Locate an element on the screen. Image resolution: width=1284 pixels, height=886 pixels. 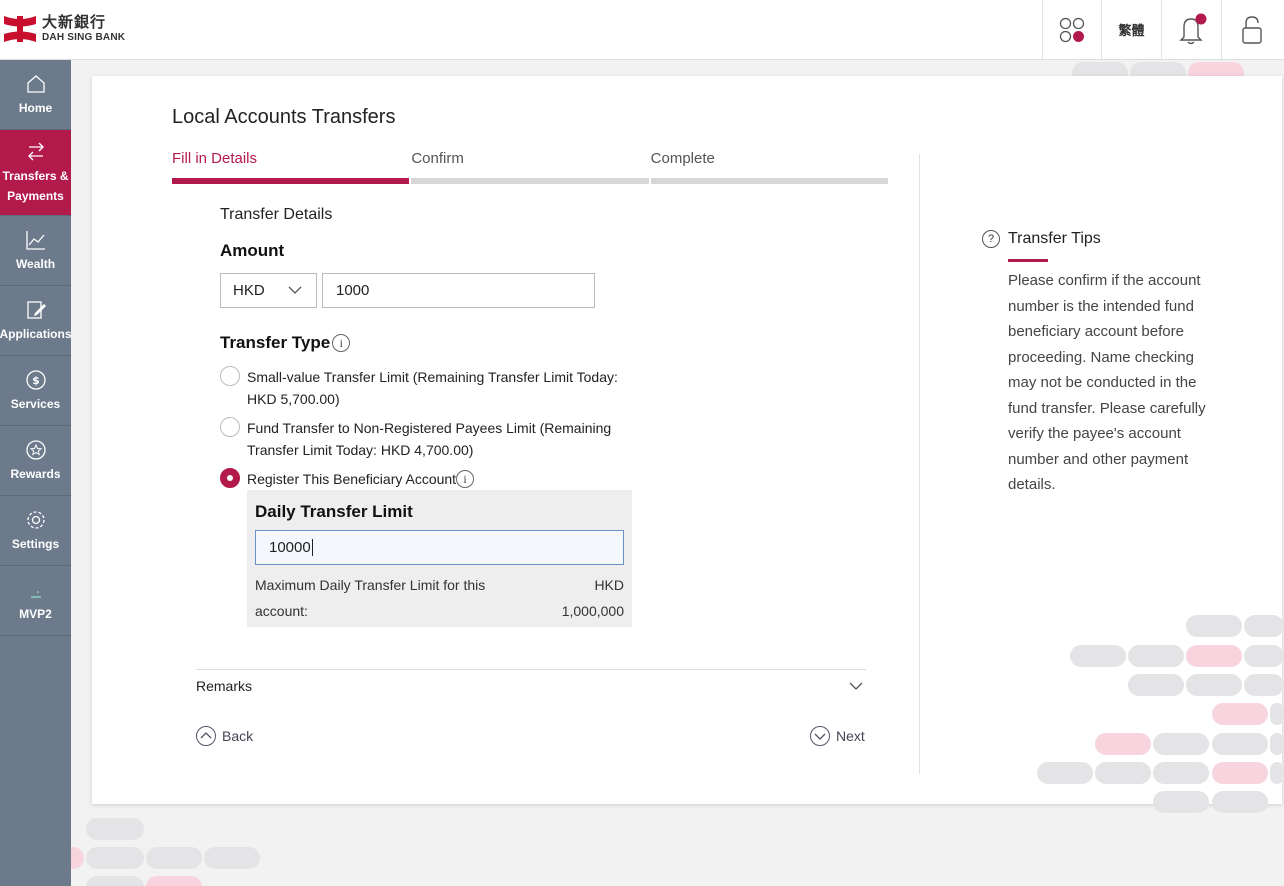
notifications-button is located at coordinates (1191, 29).